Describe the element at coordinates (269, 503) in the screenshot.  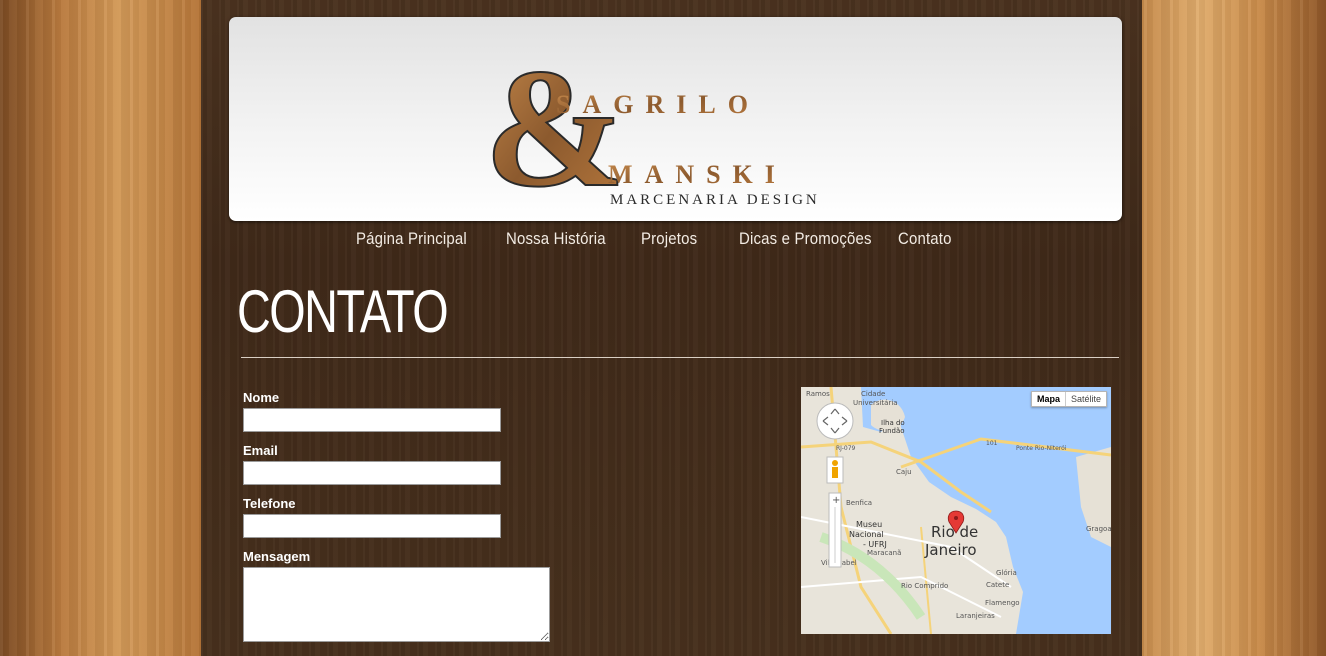
I see `phone-label: Telefone` at that location.